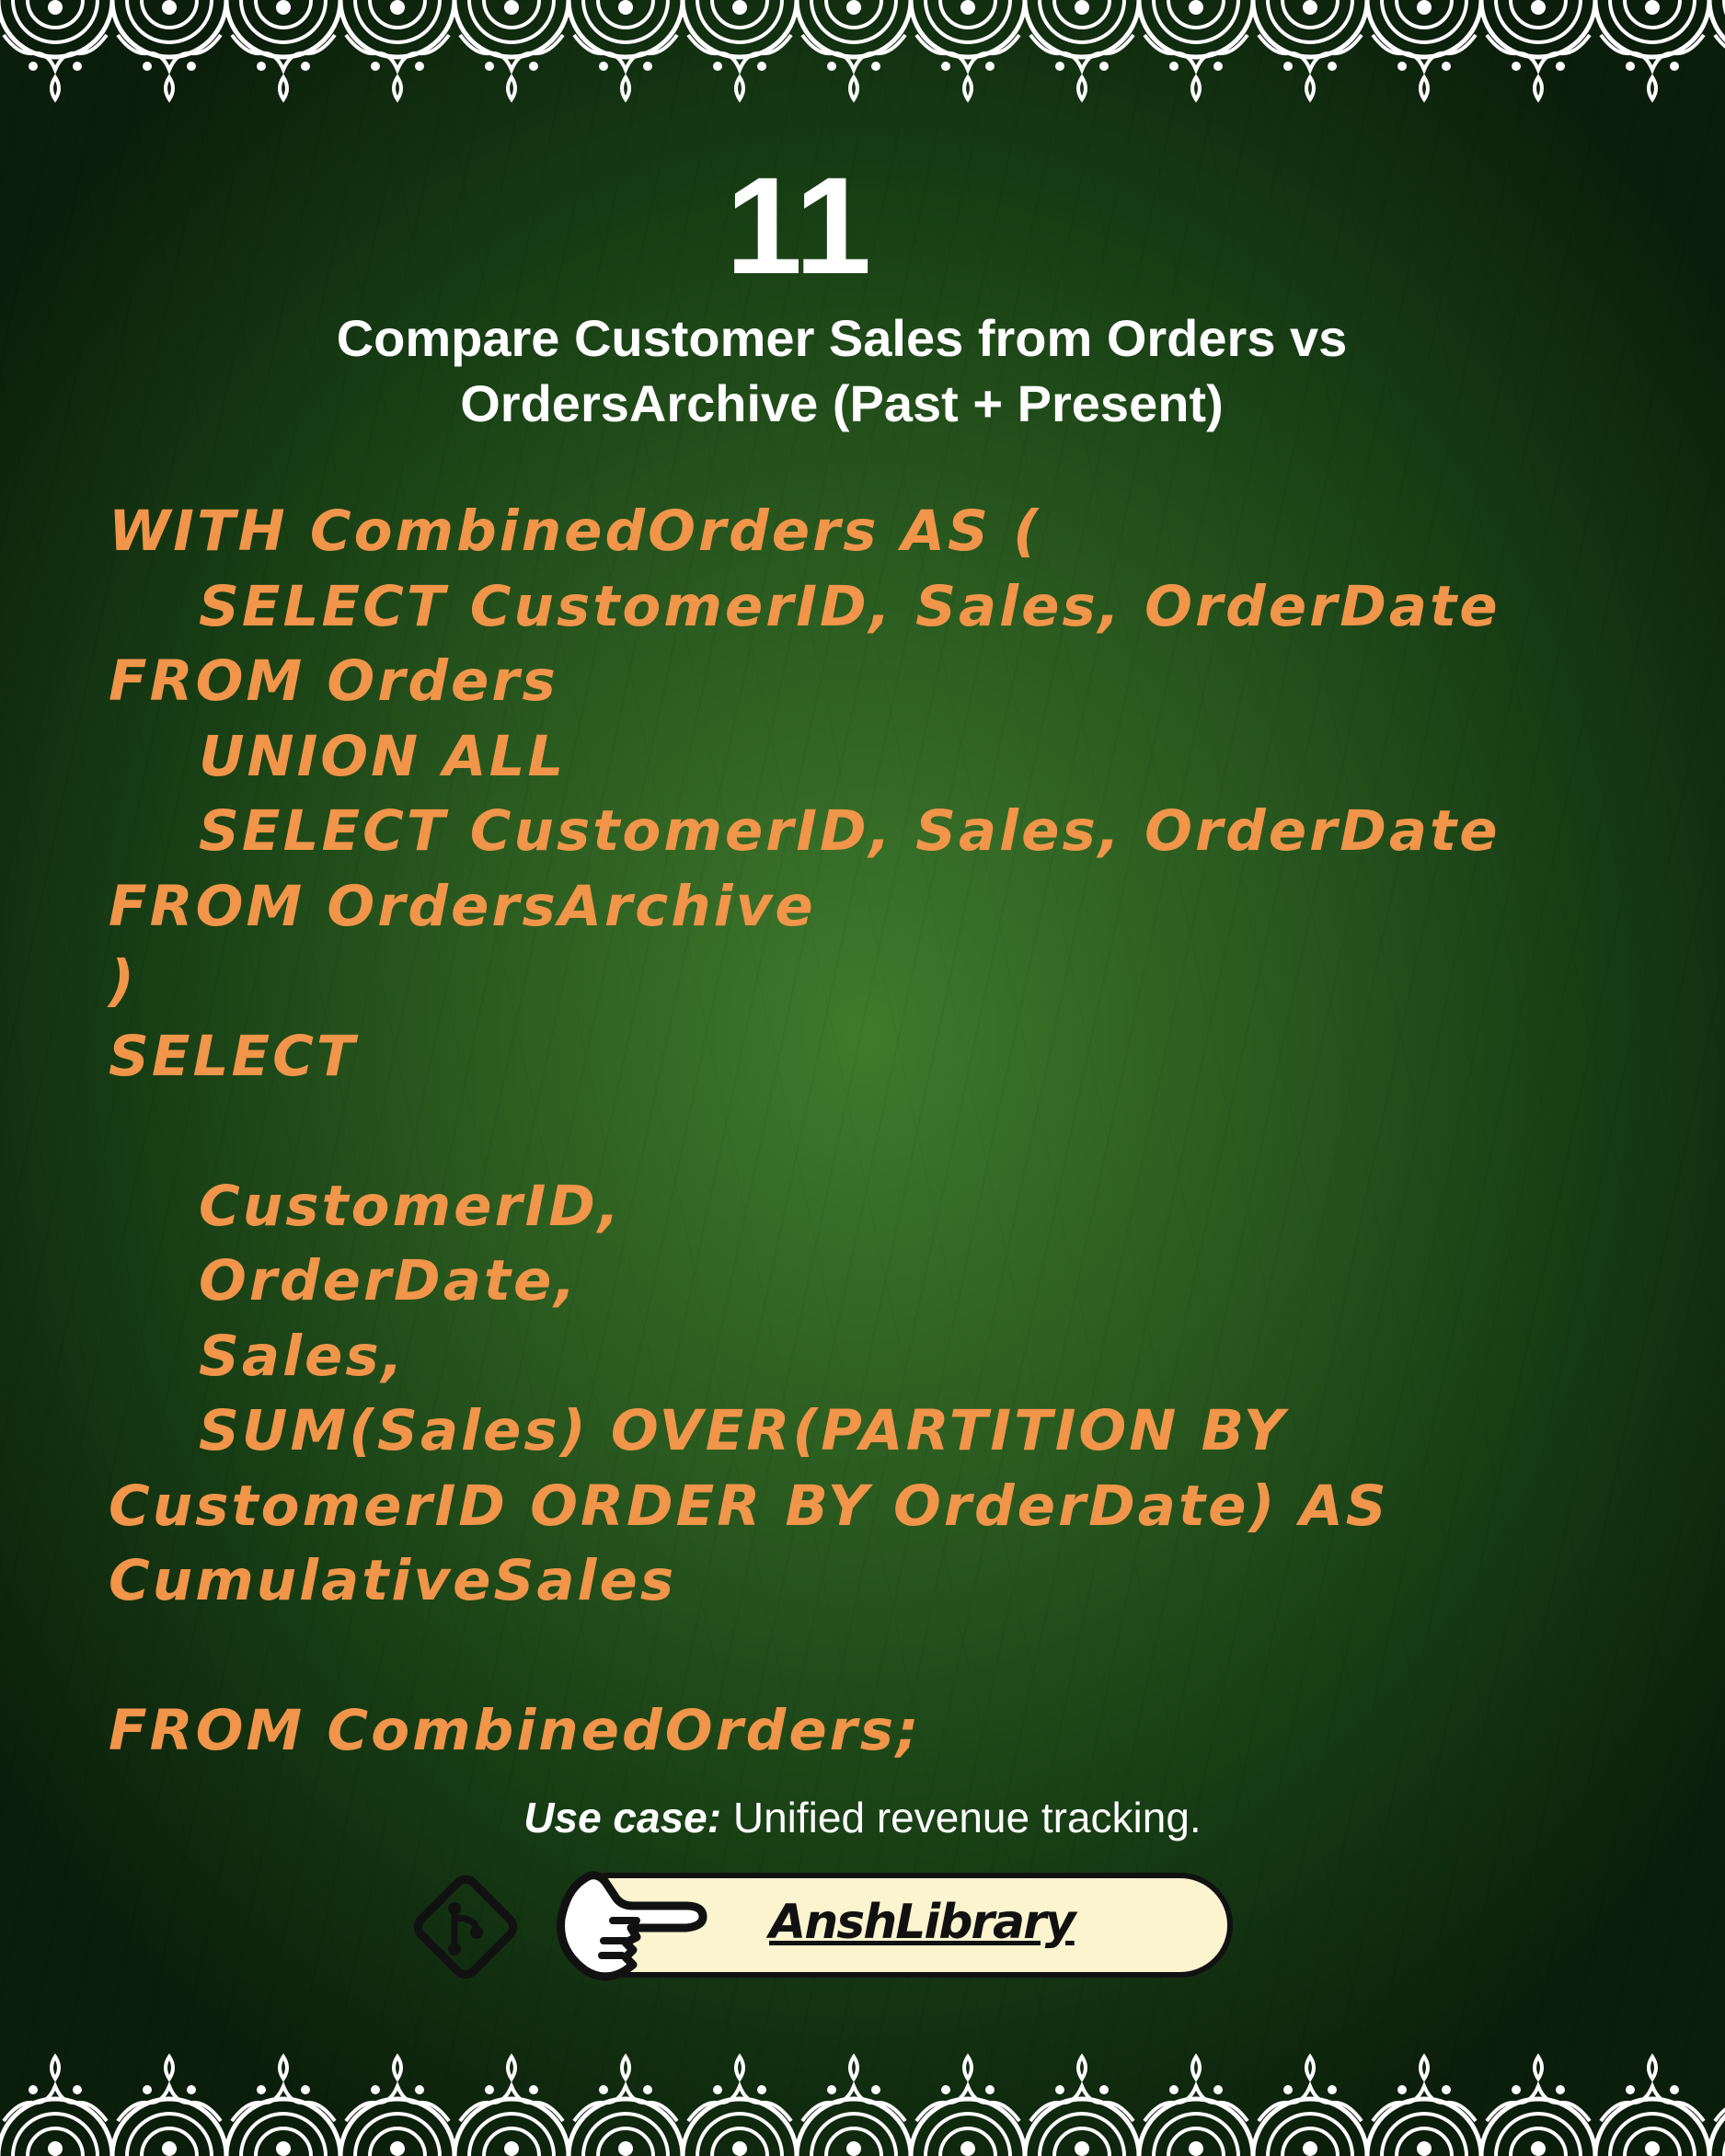 The image size is (1725, 2156). What do you see at coordinates (749, 1506) in the screenshot?
I see `code-line: CustomerID ORDER BY OrderDate) AS` at bounding box center [749, 1506].